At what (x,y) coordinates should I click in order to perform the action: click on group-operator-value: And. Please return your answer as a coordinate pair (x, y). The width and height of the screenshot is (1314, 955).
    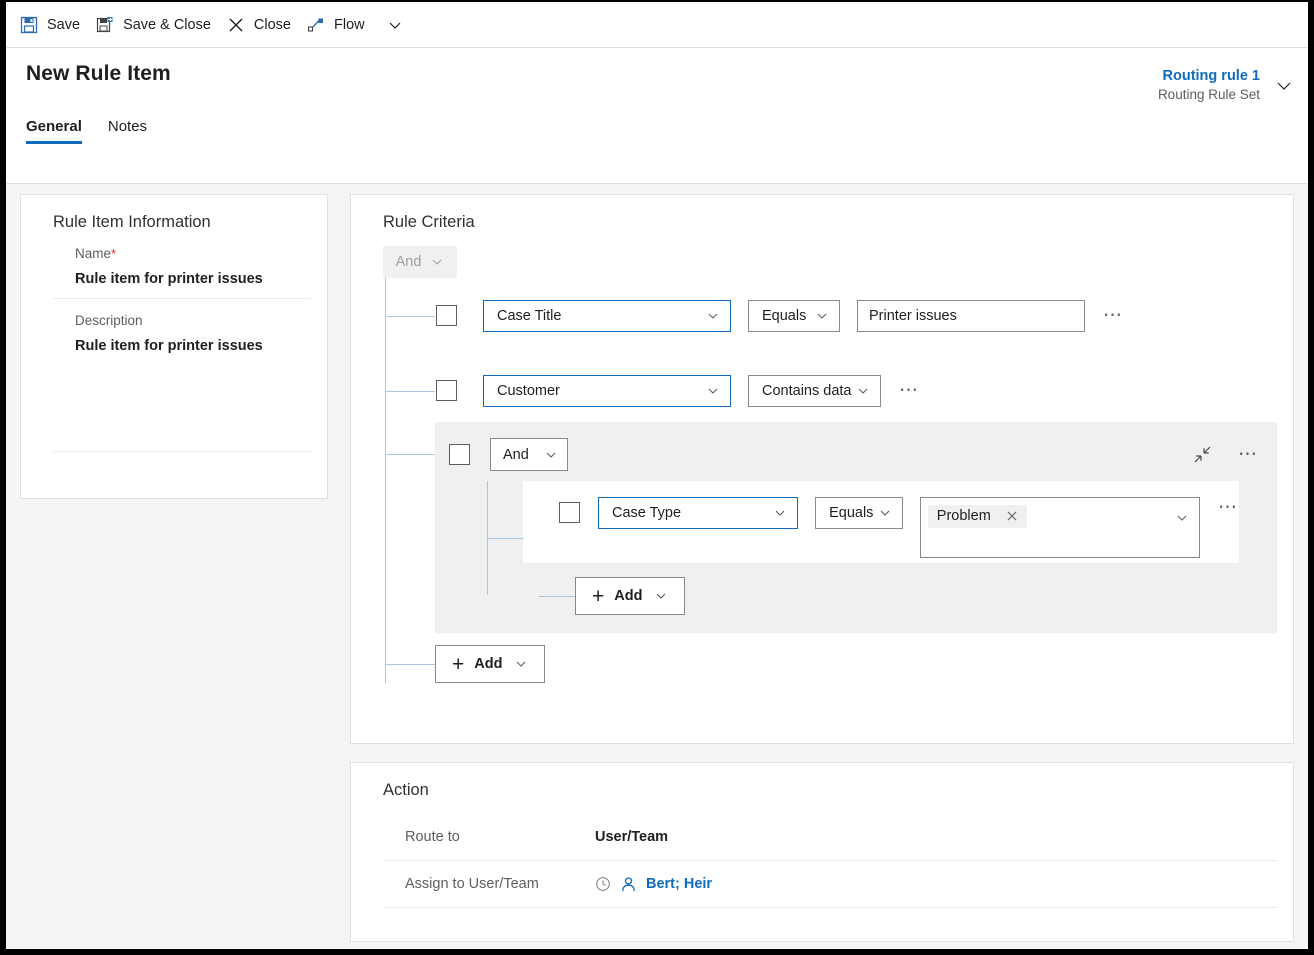
    Looking at the image, I should click on (516, 454).